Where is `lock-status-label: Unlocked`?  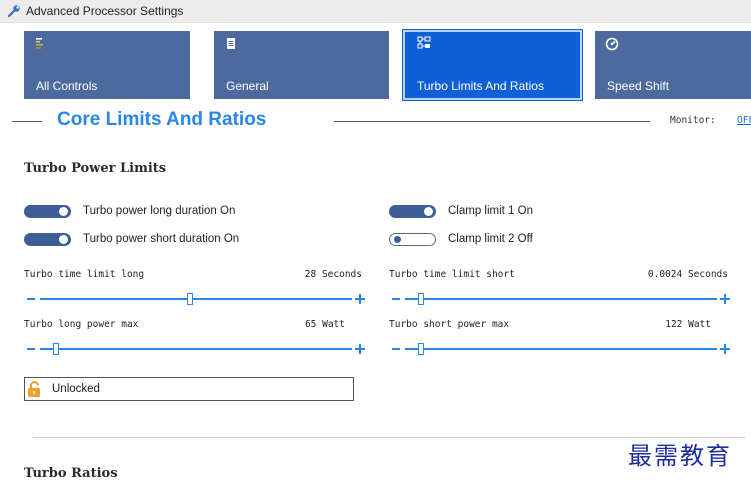 lock-status-label: Unlocked is located at coordinates (76, 389).